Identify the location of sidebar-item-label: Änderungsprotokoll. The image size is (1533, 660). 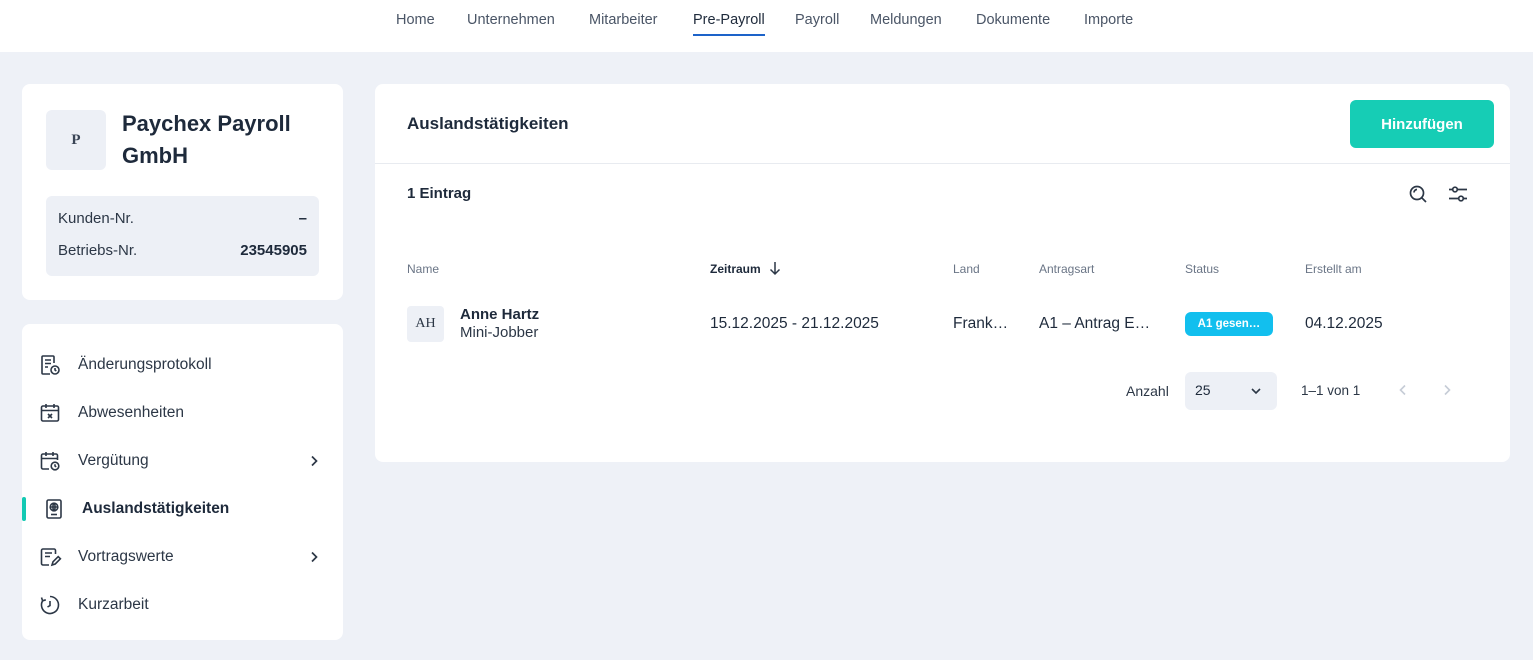
(145, 364).